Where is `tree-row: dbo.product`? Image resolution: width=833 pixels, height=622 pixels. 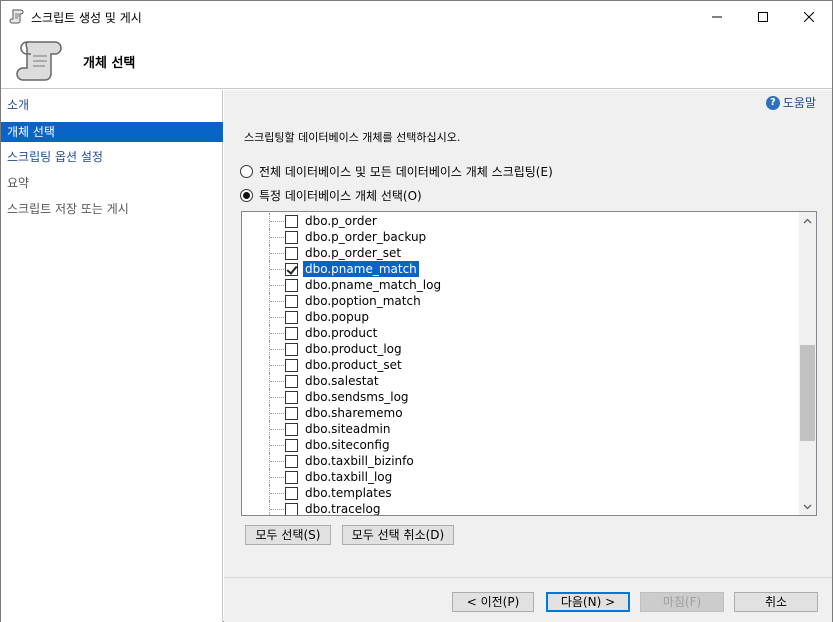
tree-row: dbo.product is located at coordinates (520, 333).